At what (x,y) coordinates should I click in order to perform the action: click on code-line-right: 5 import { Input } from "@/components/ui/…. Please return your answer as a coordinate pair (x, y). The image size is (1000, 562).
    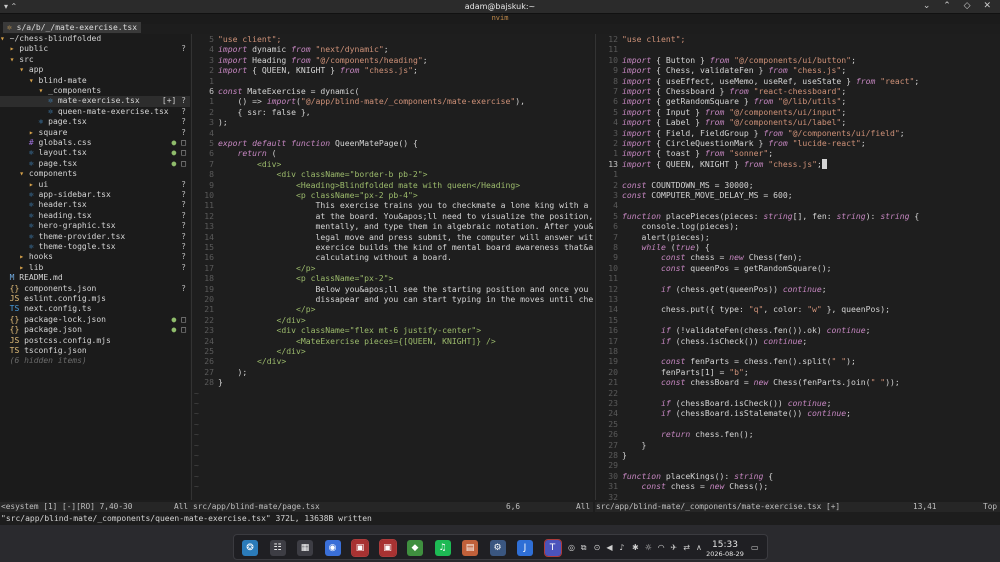
    Looking at the image, I should click on (798, 112).